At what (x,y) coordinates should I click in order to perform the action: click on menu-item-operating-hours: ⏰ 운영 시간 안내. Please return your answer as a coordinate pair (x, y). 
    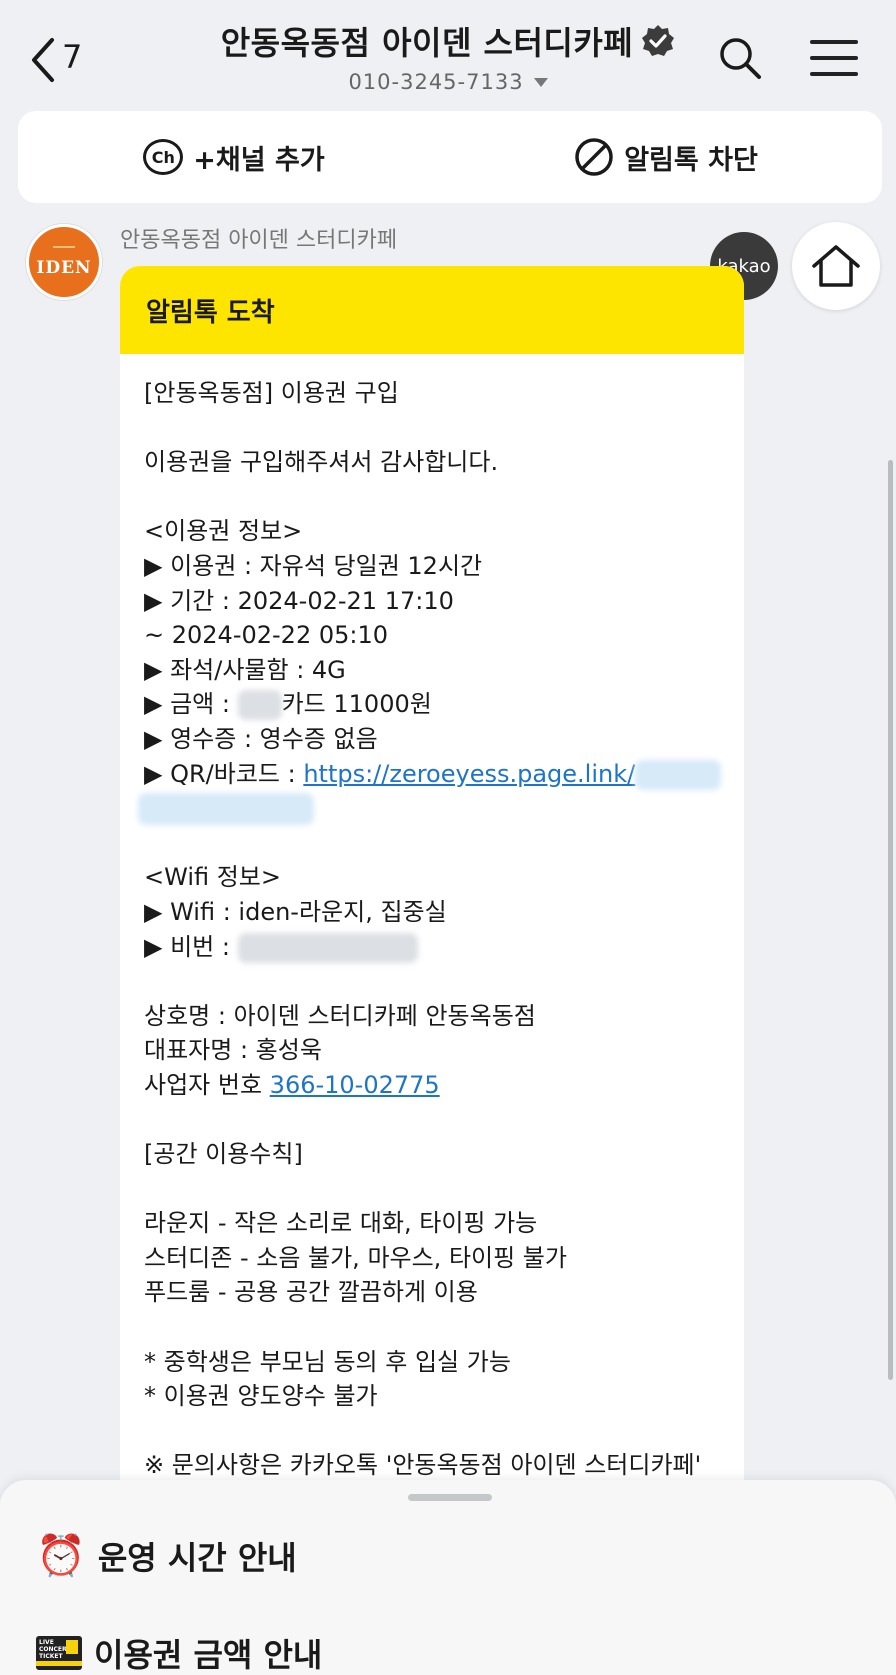
    Looking at the image, I should click on (166, 1555).